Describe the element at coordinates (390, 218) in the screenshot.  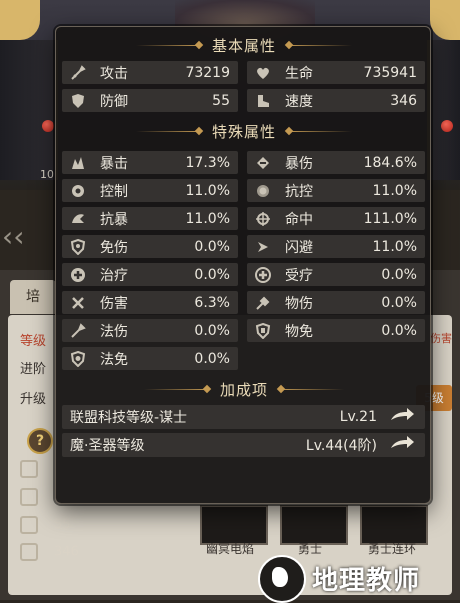
I see `stat-value: 111.0%` at that location.